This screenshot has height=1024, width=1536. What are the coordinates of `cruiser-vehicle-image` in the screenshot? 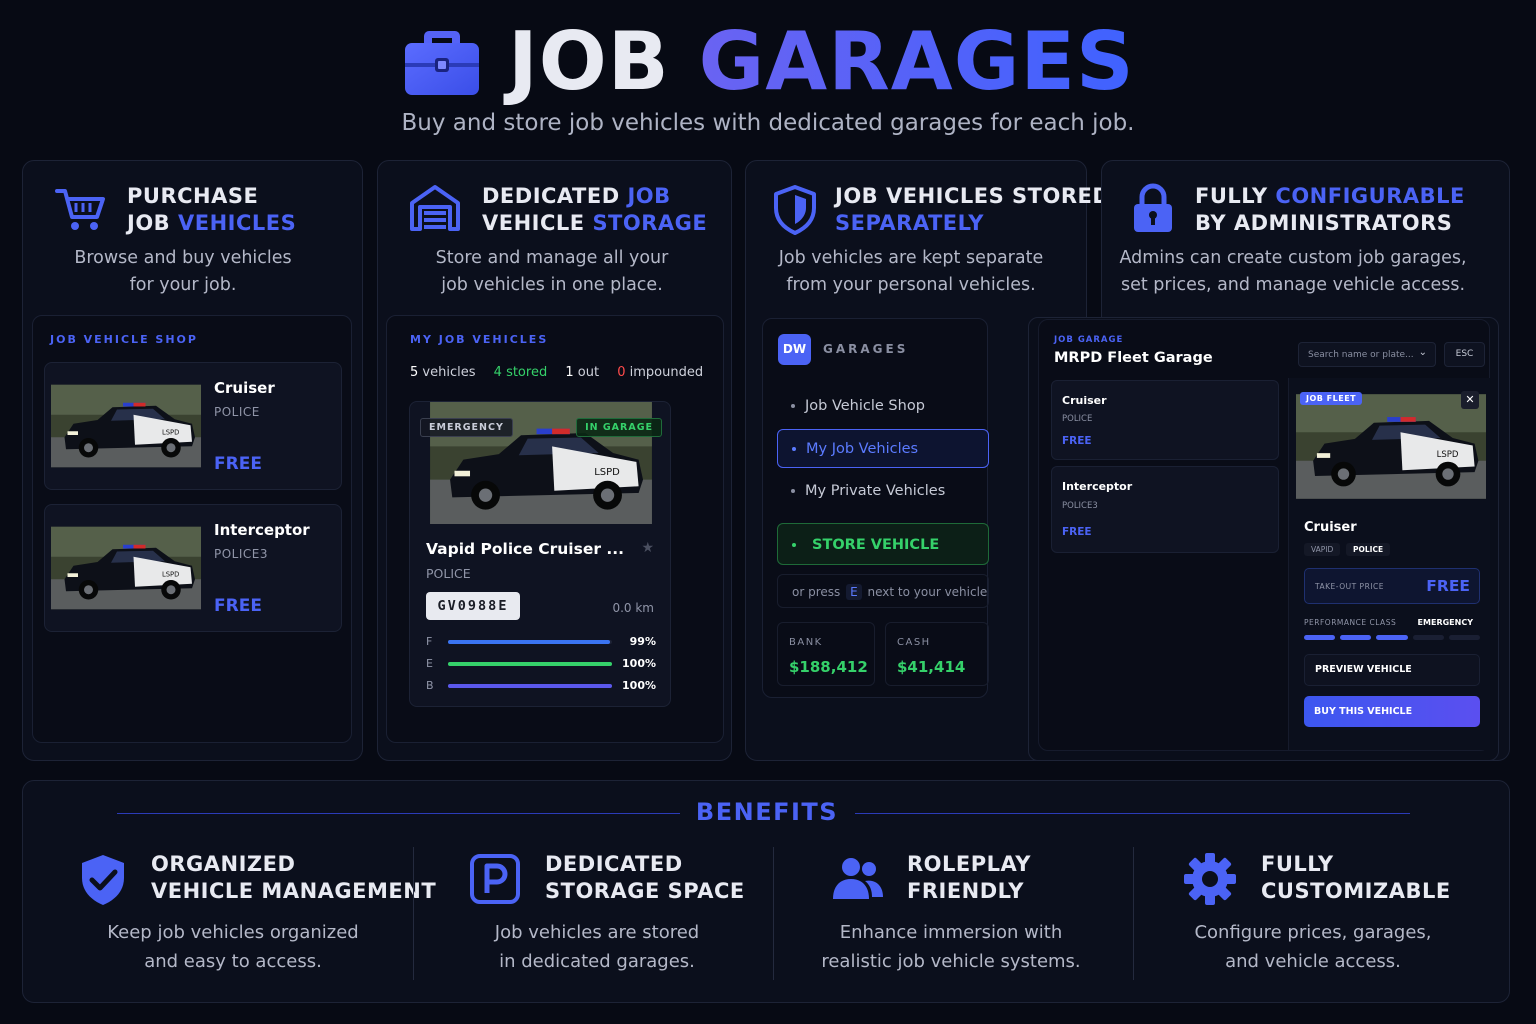 It's located at (126, 426).